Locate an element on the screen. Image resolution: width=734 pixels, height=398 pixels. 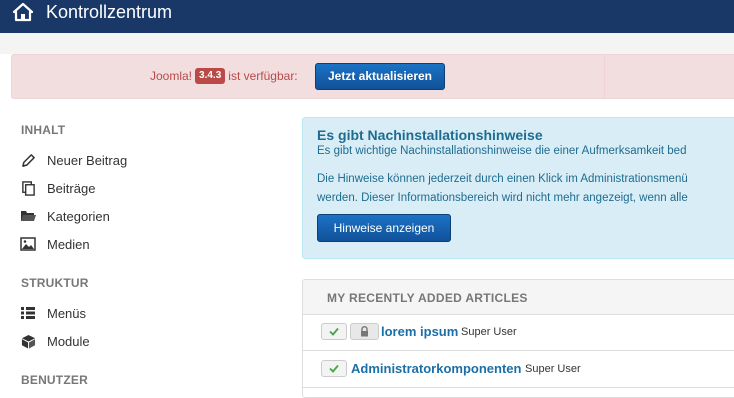
sidebar-item-categories: Kategorien is located at coordinates (65, 216).